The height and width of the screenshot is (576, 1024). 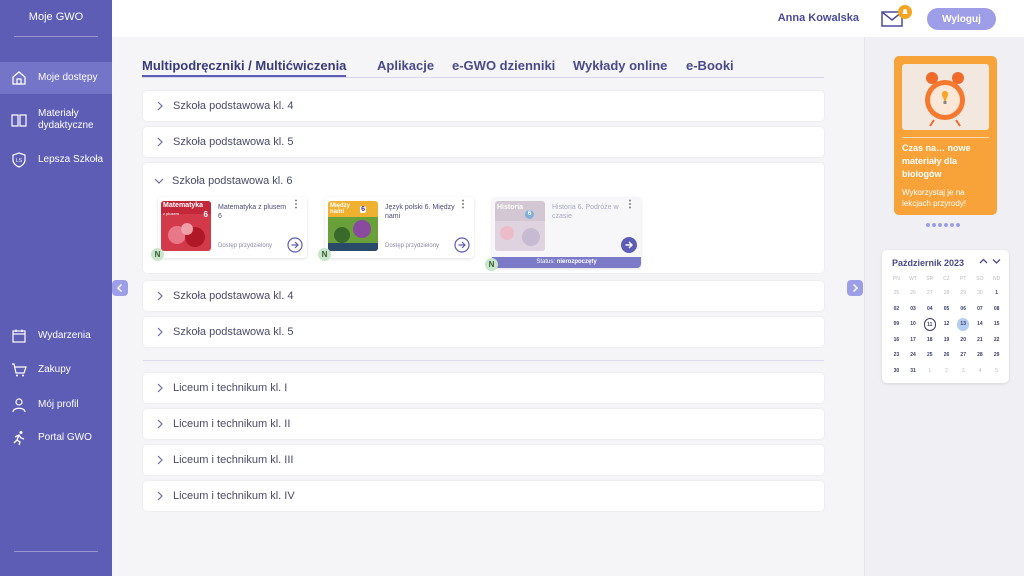 What do you see at coordinates (996, 340) in the screenshot?
I see `calendar-day: 22` at bounding box center [996, 340].